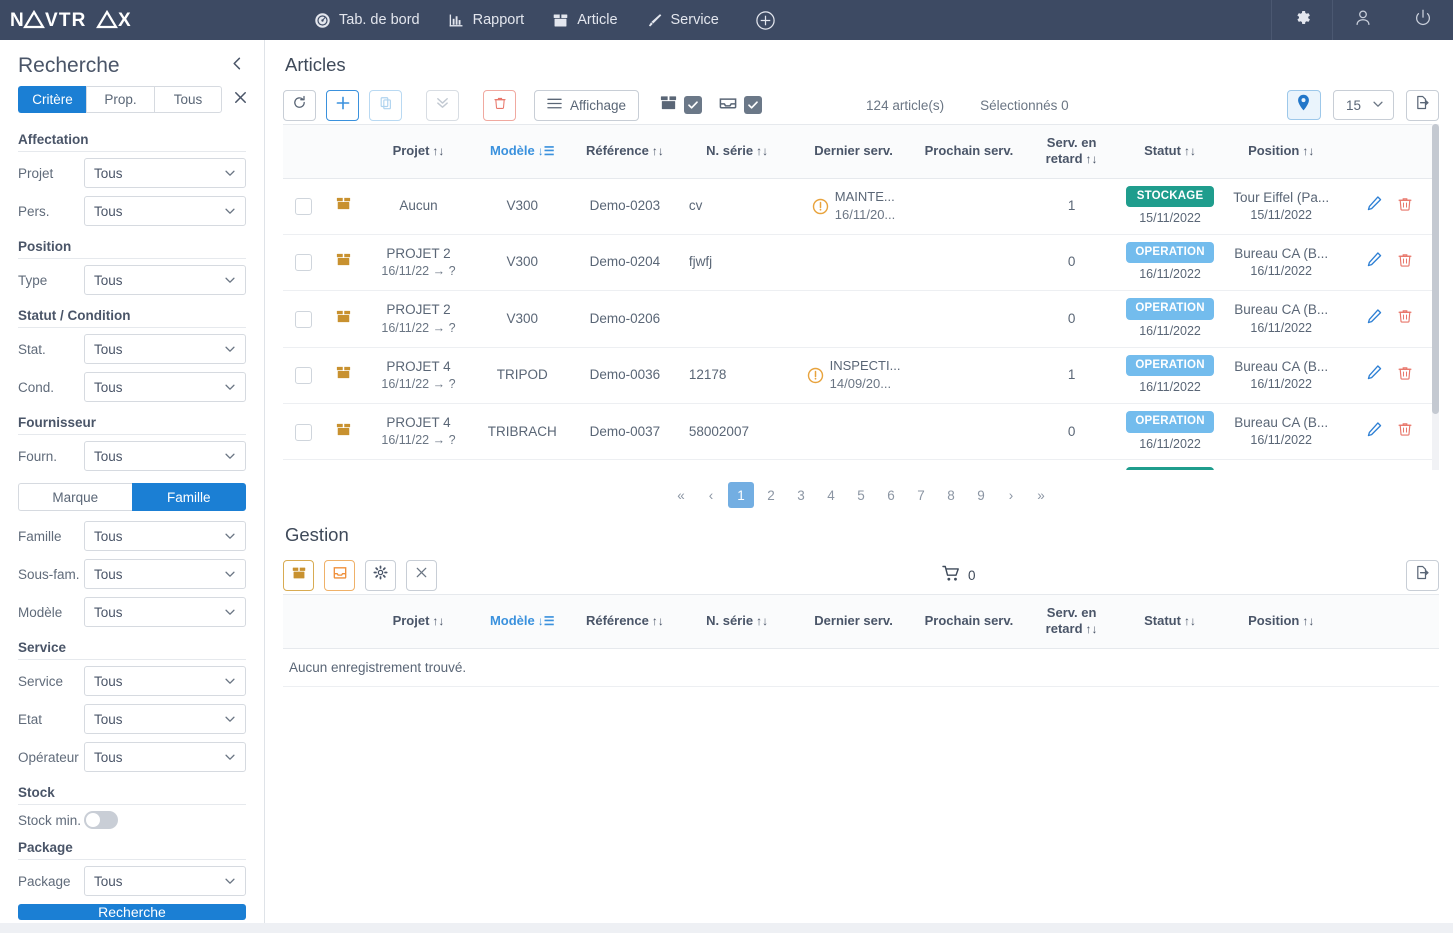  Describe the element at coordinates (891, 495) in the screenshot. I see `pagination-page-6: 6` at that location.